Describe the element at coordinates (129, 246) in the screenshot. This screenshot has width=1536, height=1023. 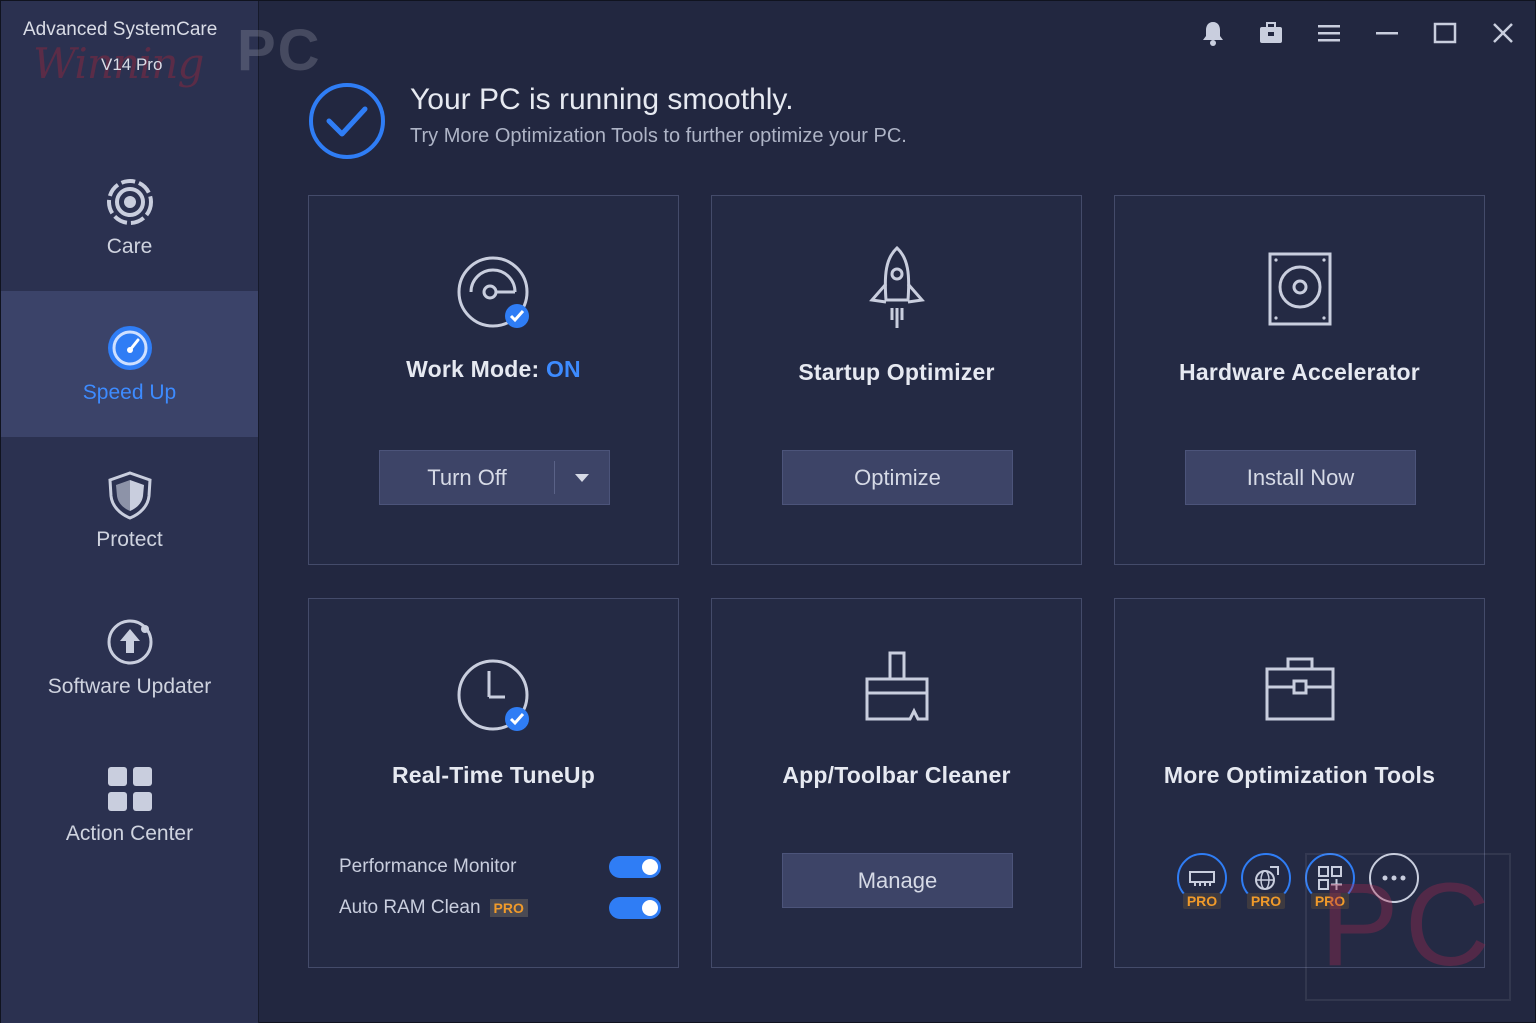
I see `sidebar-item-label: Care` at that location.